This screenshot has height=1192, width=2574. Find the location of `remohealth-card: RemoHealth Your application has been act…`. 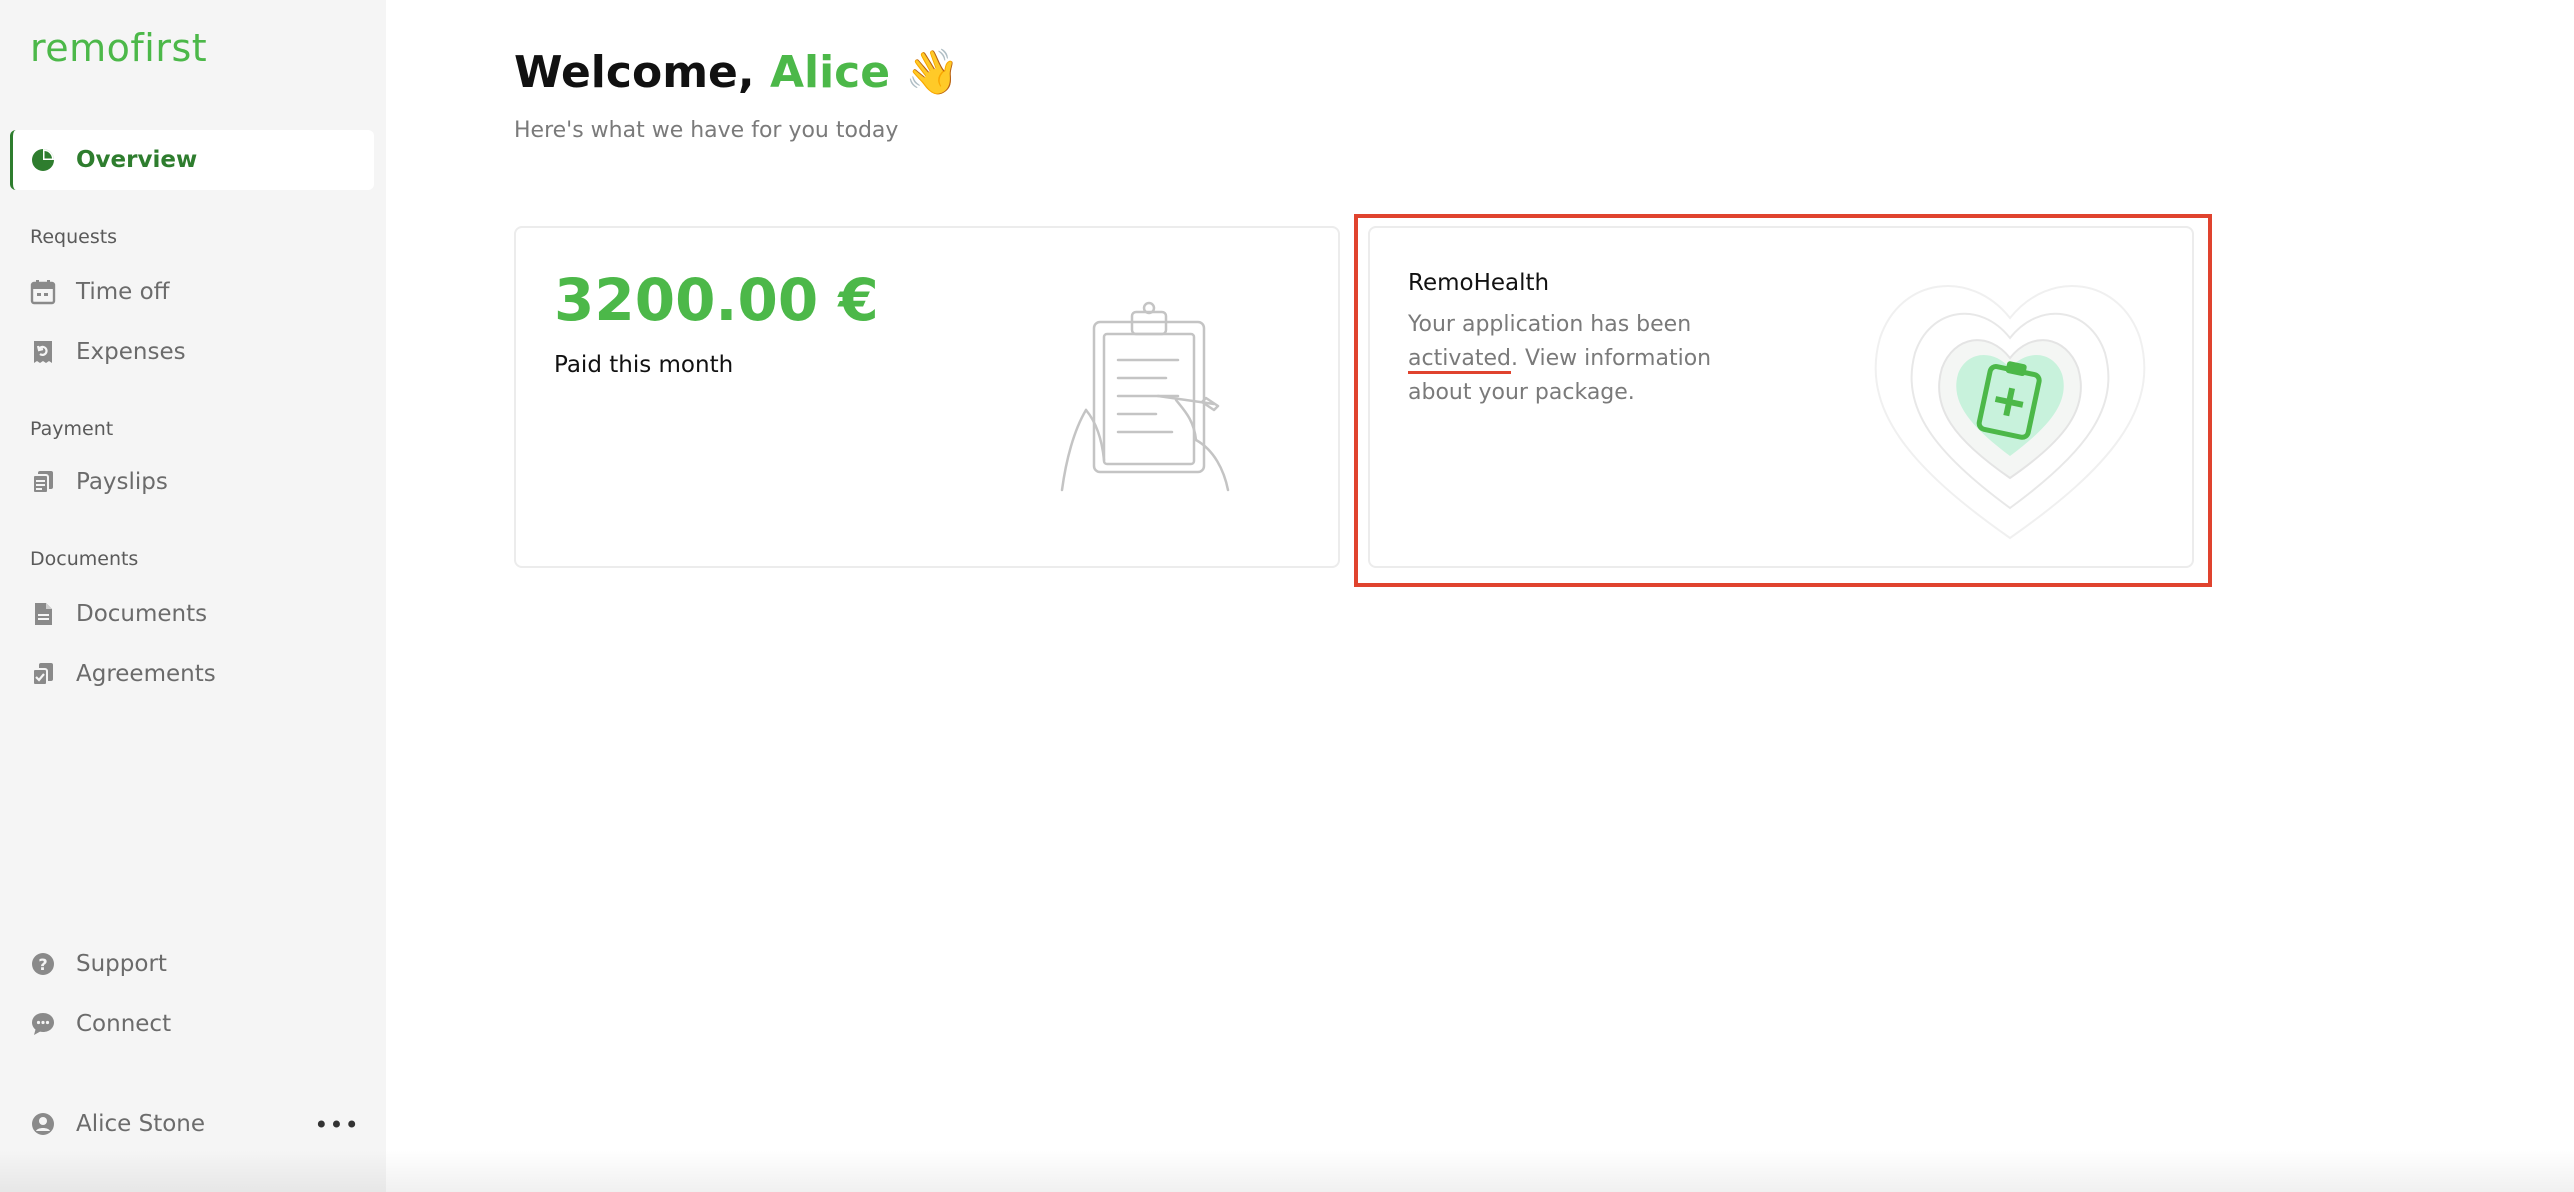

remohealth-card: RemoHealth Your application has been act… is located at coordinates (1781, 397).